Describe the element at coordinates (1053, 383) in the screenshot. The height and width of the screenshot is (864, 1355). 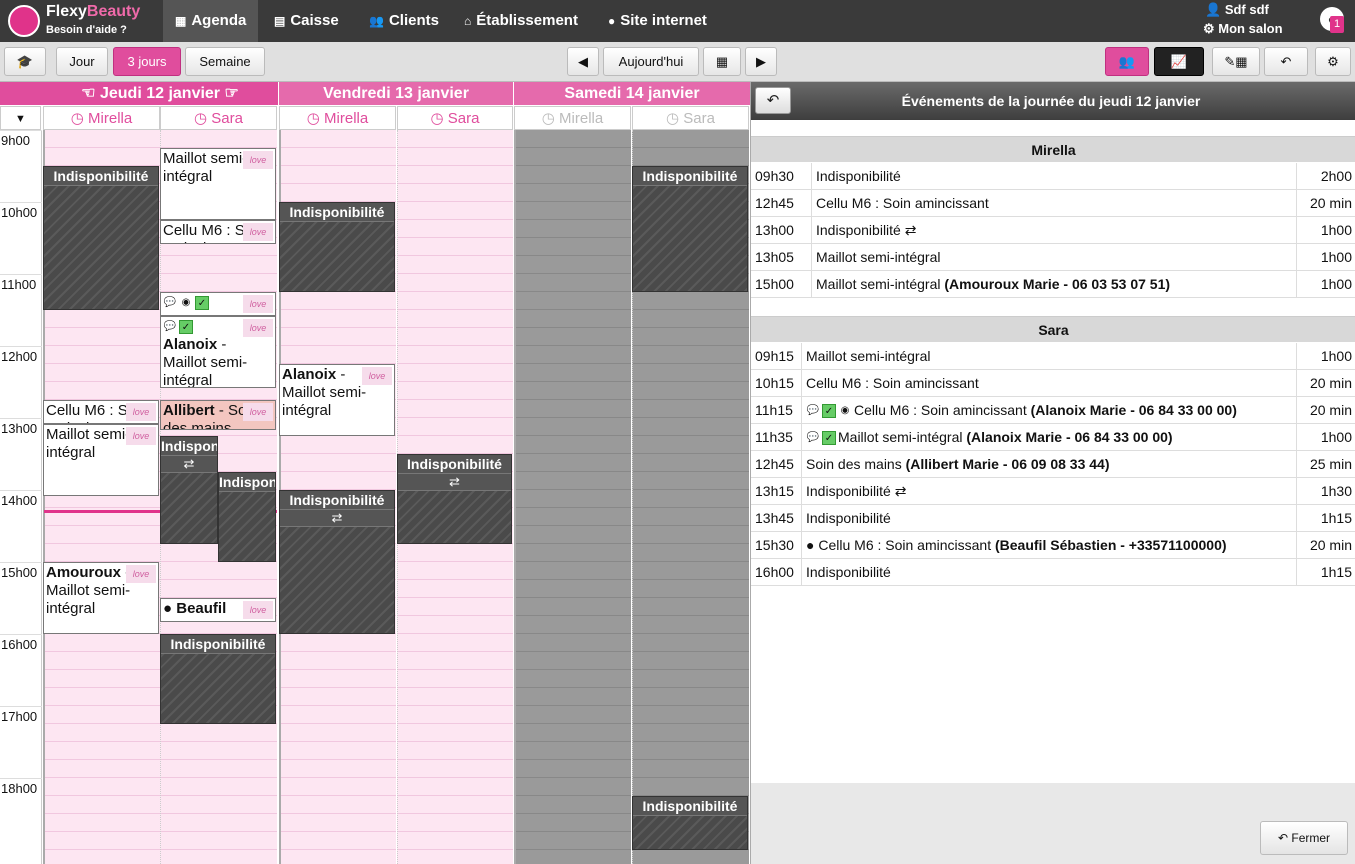
I see `event-row: 10h15 Cellu M6 : Soin amincissant 20 min` at that location.